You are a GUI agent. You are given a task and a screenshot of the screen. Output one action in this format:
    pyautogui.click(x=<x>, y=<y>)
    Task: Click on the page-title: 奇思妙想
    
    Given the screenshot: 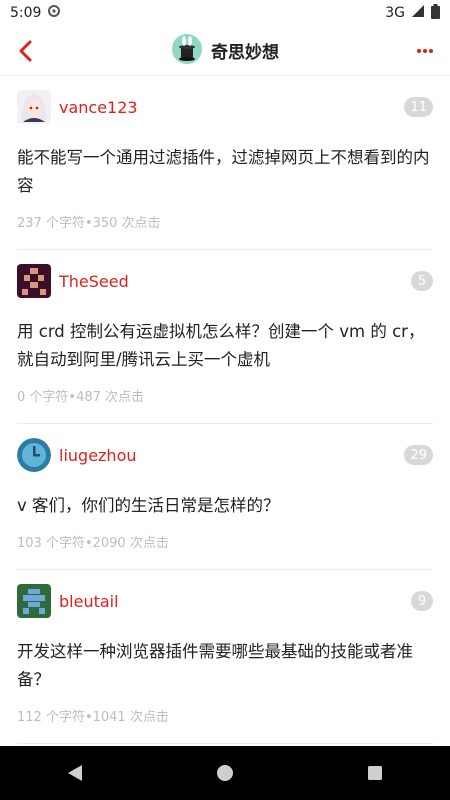 What is the action you would take?
    pyautogui.click(x=245, y=53)
    